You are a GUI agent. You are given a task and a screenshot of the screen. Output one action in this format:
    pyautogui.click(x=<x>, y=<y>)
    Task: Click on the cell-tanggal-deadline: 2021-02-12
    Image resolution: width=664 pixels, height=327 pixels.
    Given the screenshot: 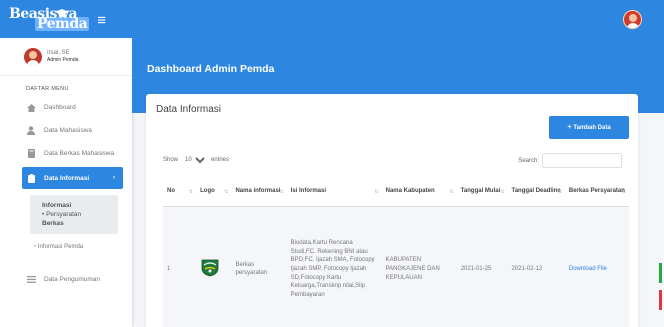 What is the action you would take?
    pyautogui.click(x=536, y=266)
    